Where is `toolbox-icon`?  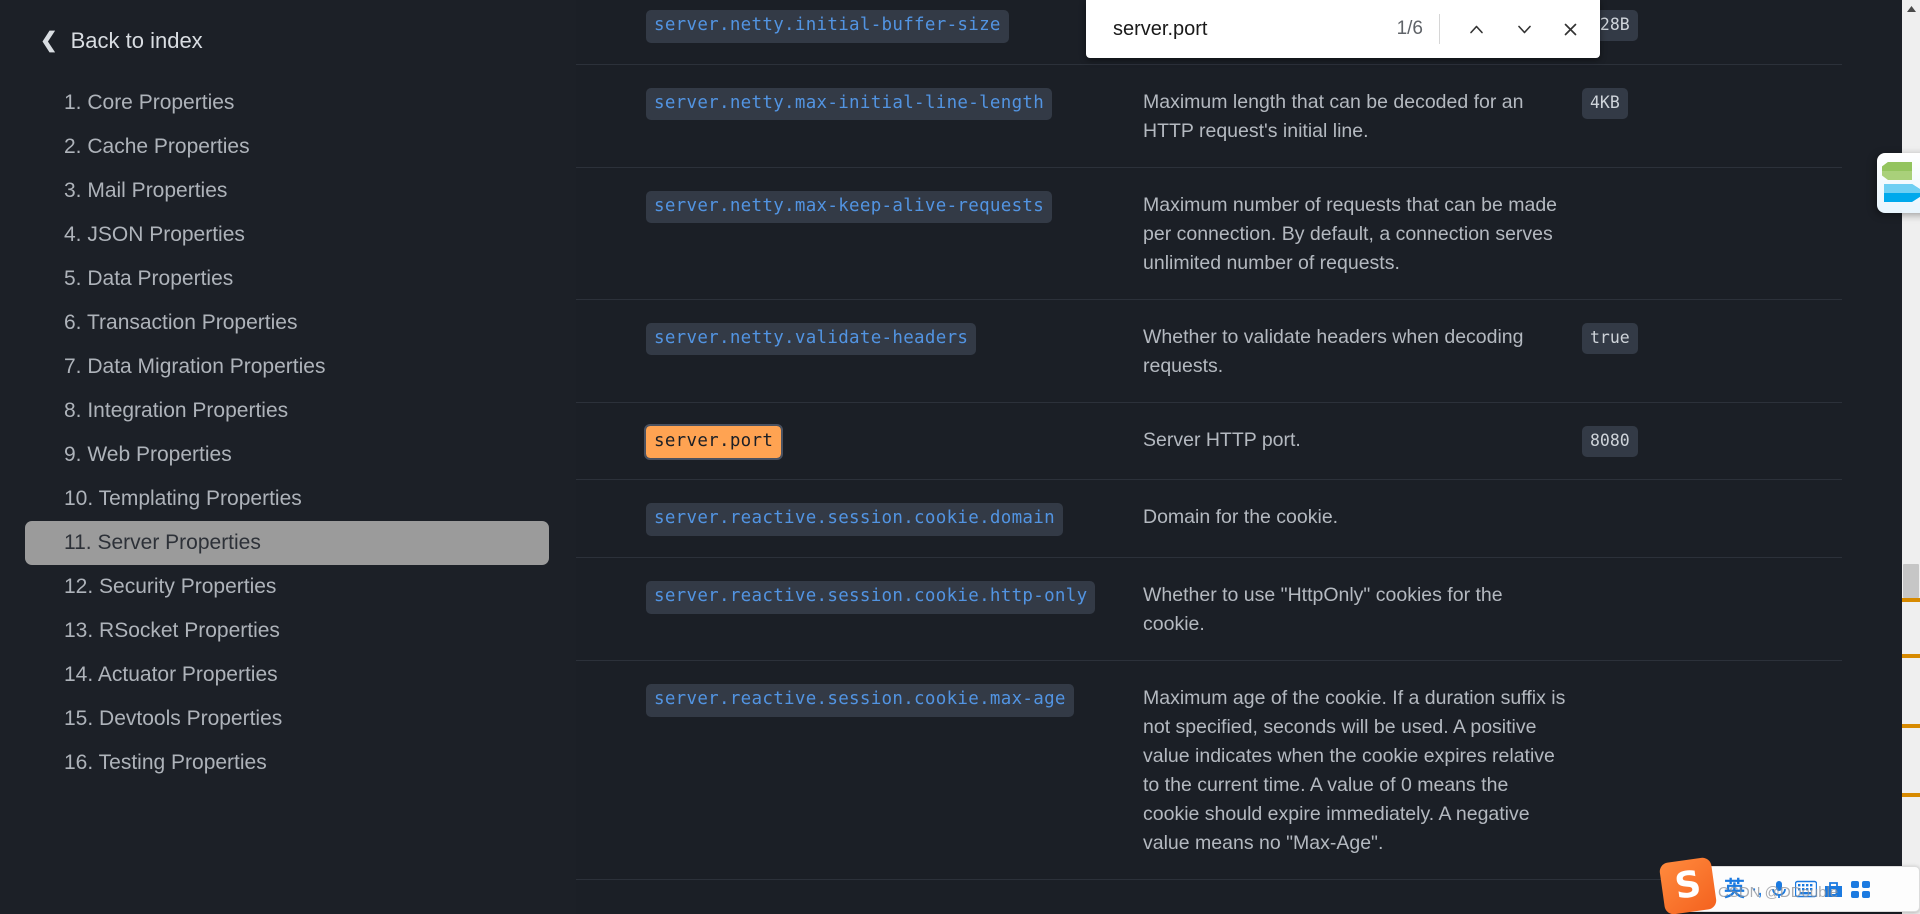 toolbox-icon is located at coordinates (1833, 889).